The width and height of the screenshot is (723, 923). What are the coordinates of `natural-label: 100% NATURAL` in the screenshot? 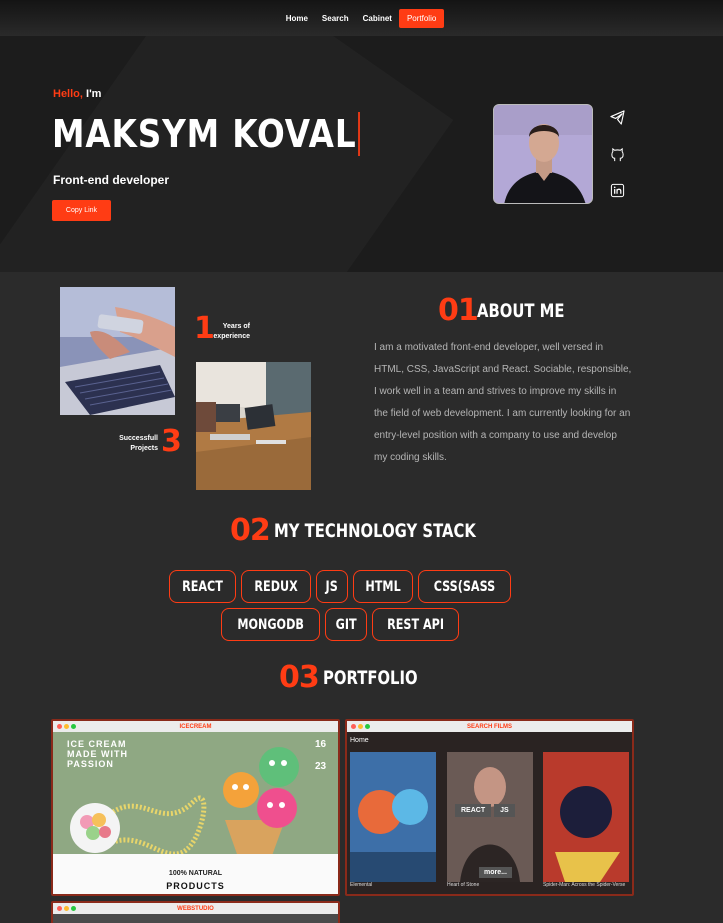 It's located at (195, 873).